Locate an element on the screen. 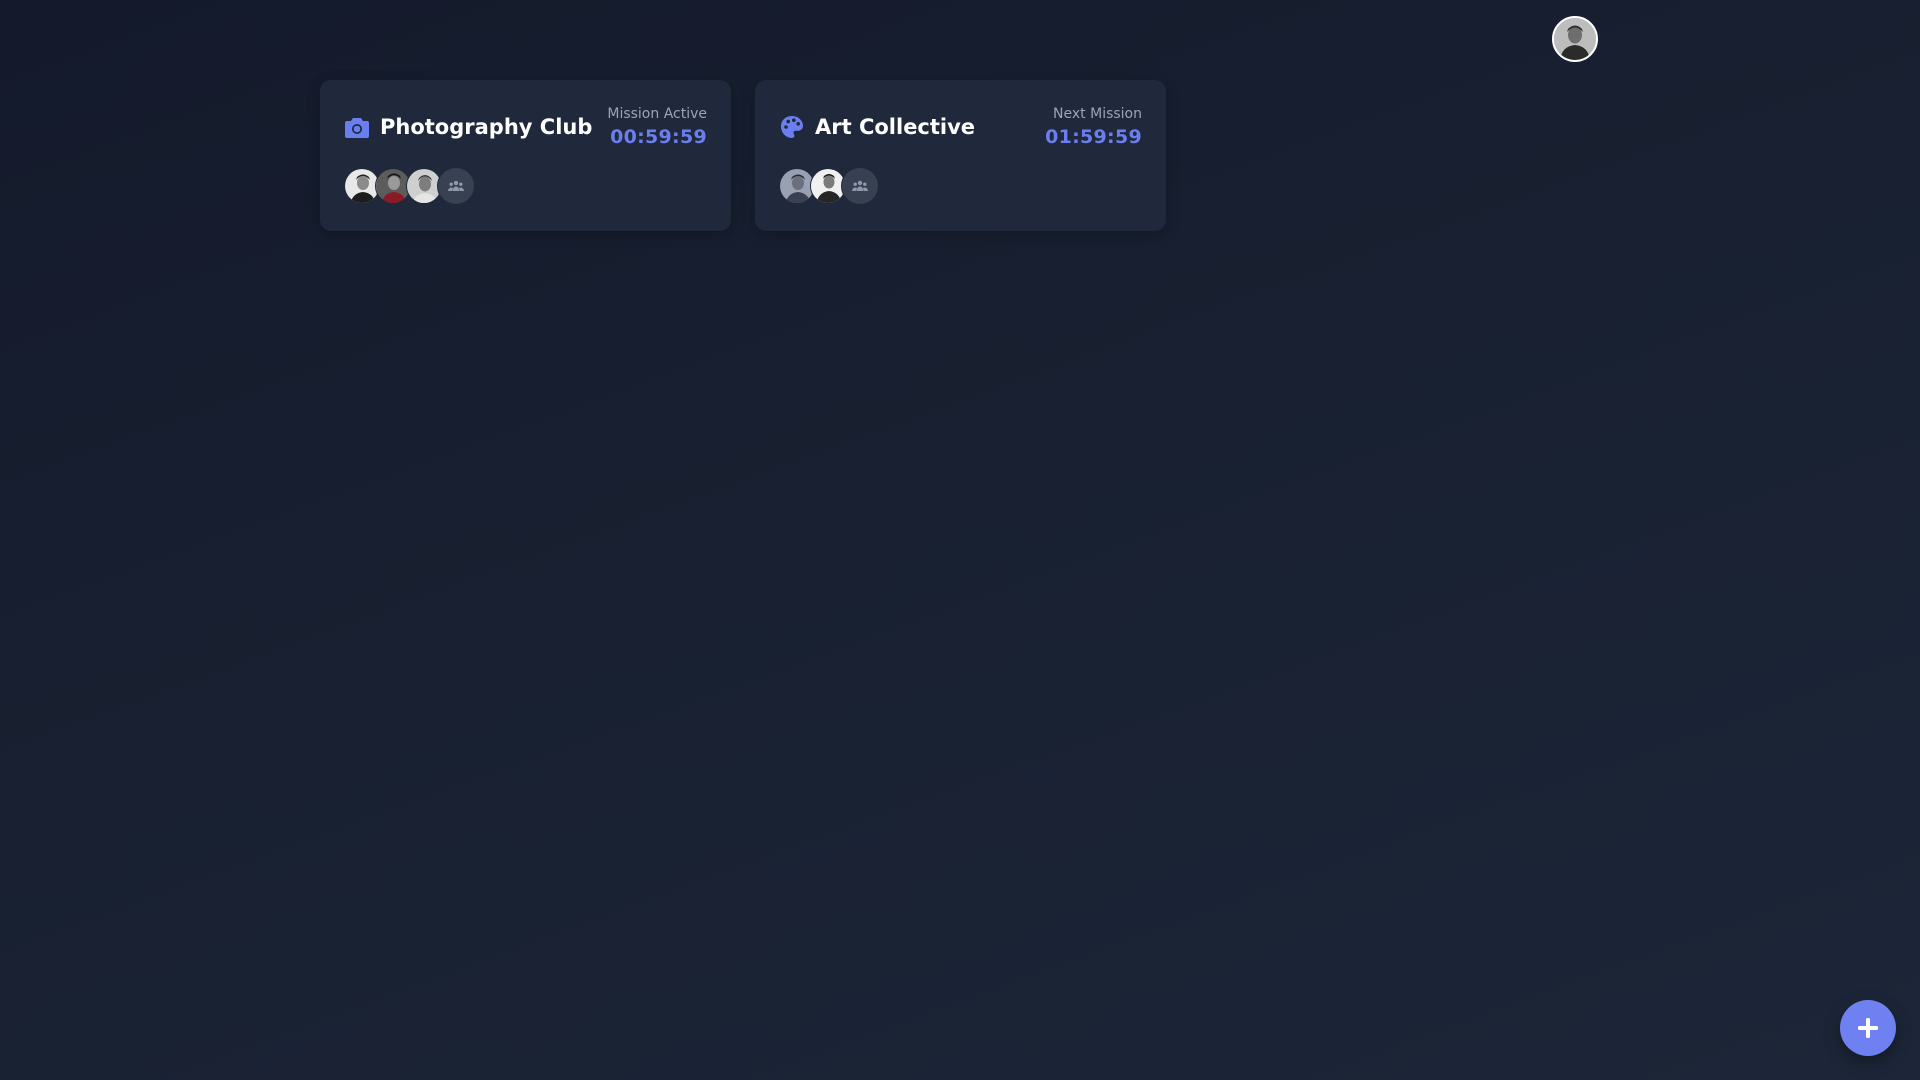 The height and width of the screenshot is (1080, 1920). club-name: Photography Club is located at coordinates (486, 127).